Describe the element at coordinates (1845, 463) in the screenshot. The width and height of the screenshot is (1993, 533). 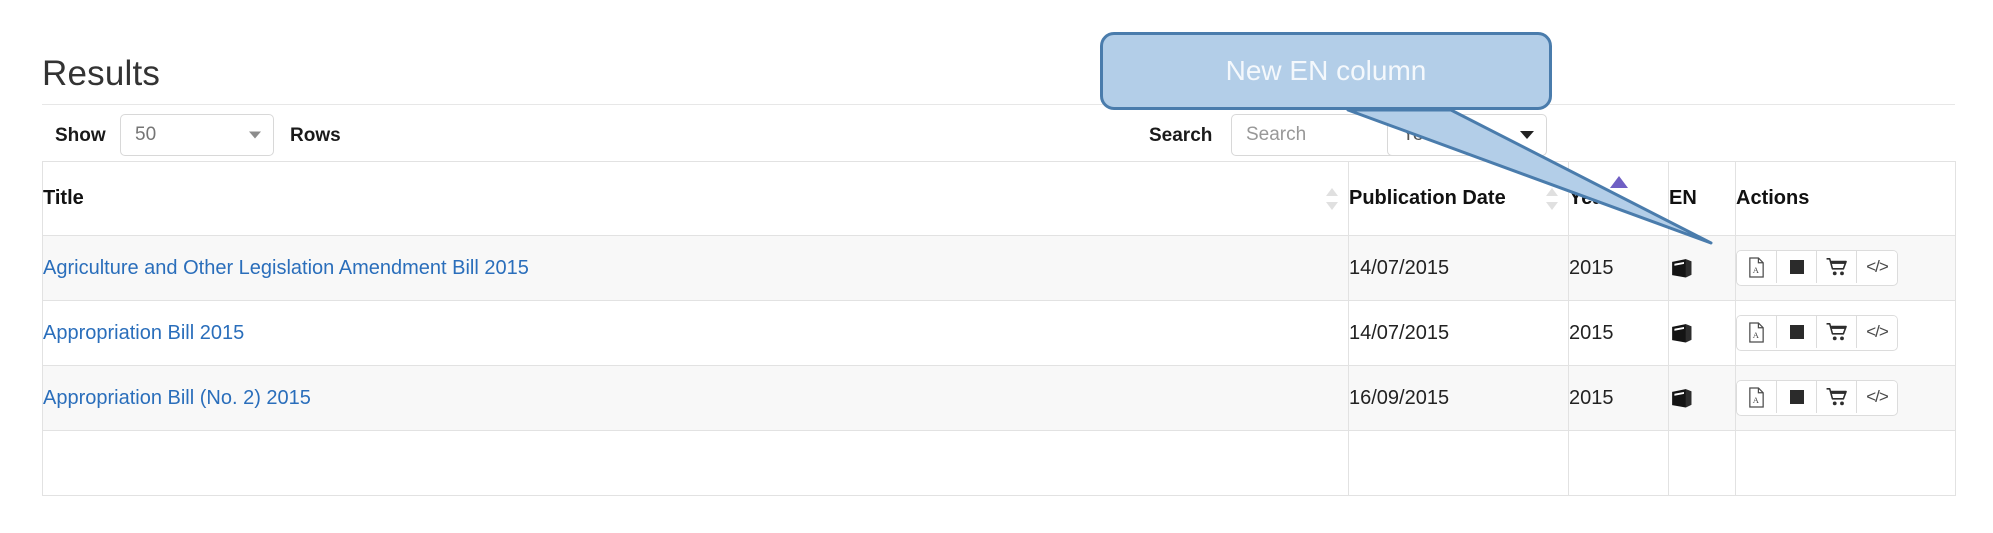
I see `cell-actions` at that location.